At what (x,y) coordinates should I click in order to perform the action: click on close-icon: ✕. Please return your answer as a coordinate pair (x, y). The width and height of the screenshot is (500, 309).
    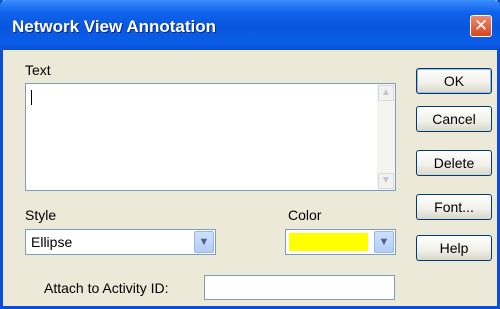
    Looking at the image, I should click on (481, 25).